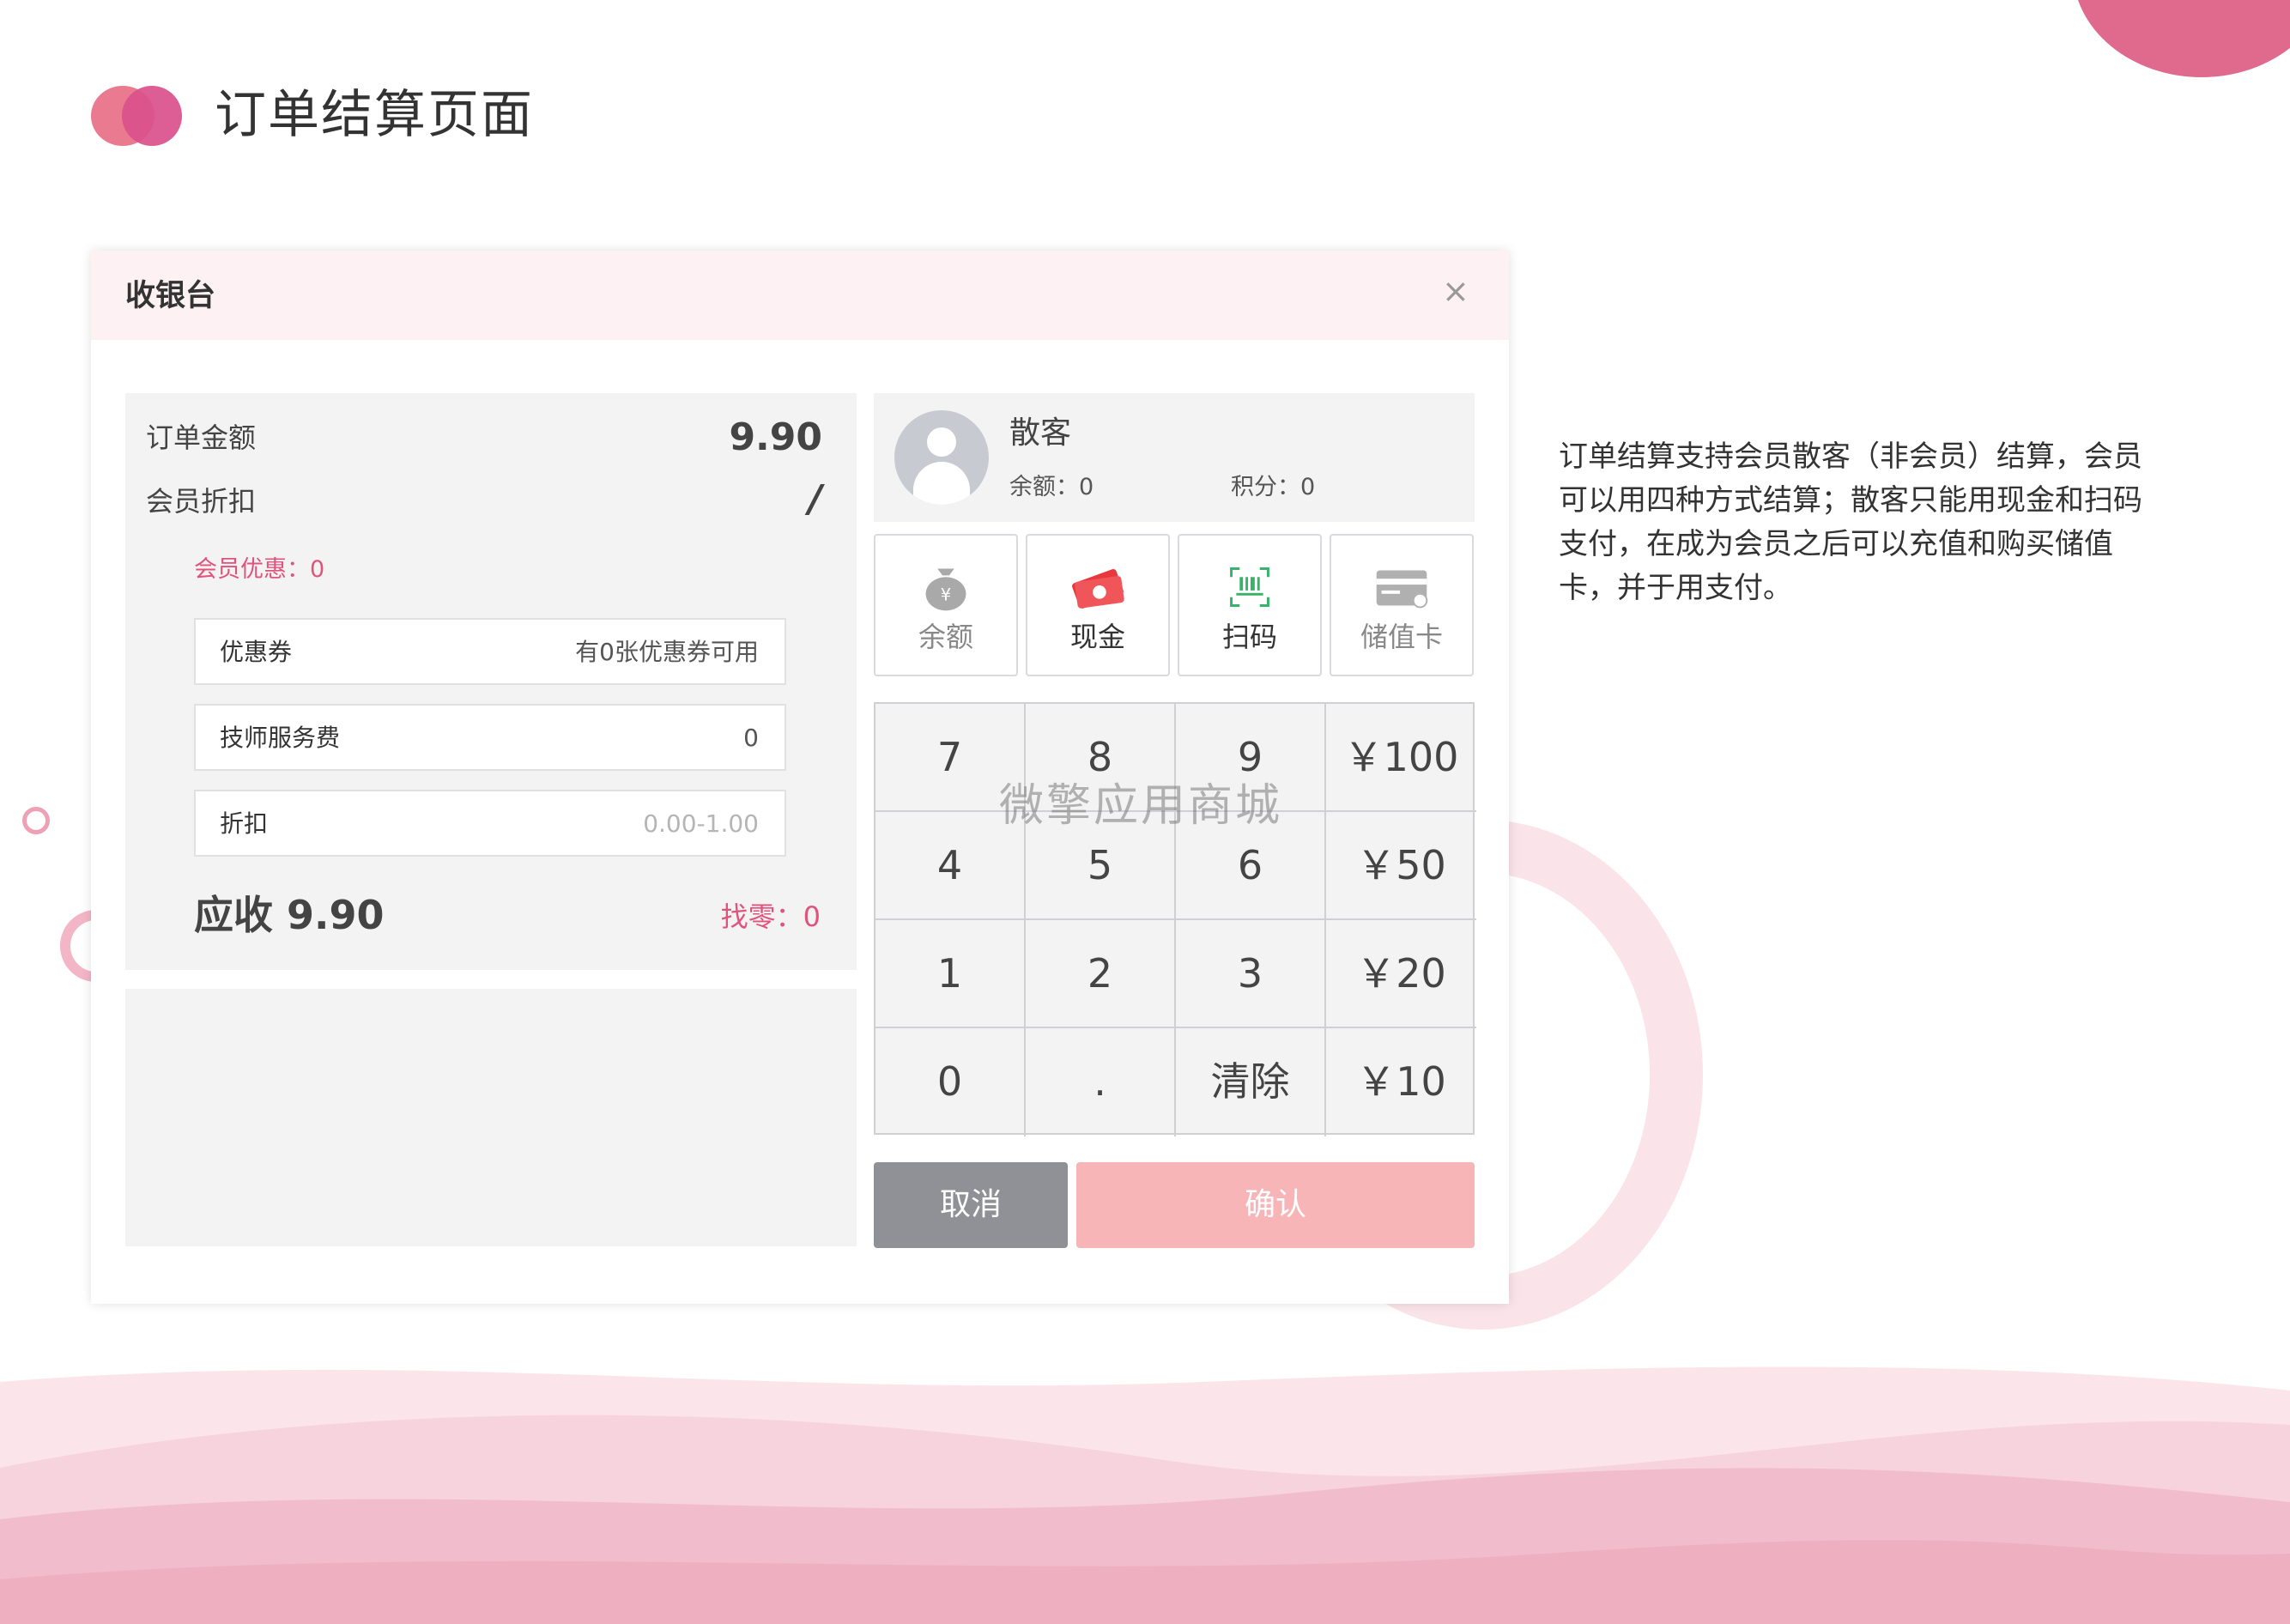  Describe the element at coordinates (1051, 487) in the screenshot. I see `member-balance: 余额：0` at that location.